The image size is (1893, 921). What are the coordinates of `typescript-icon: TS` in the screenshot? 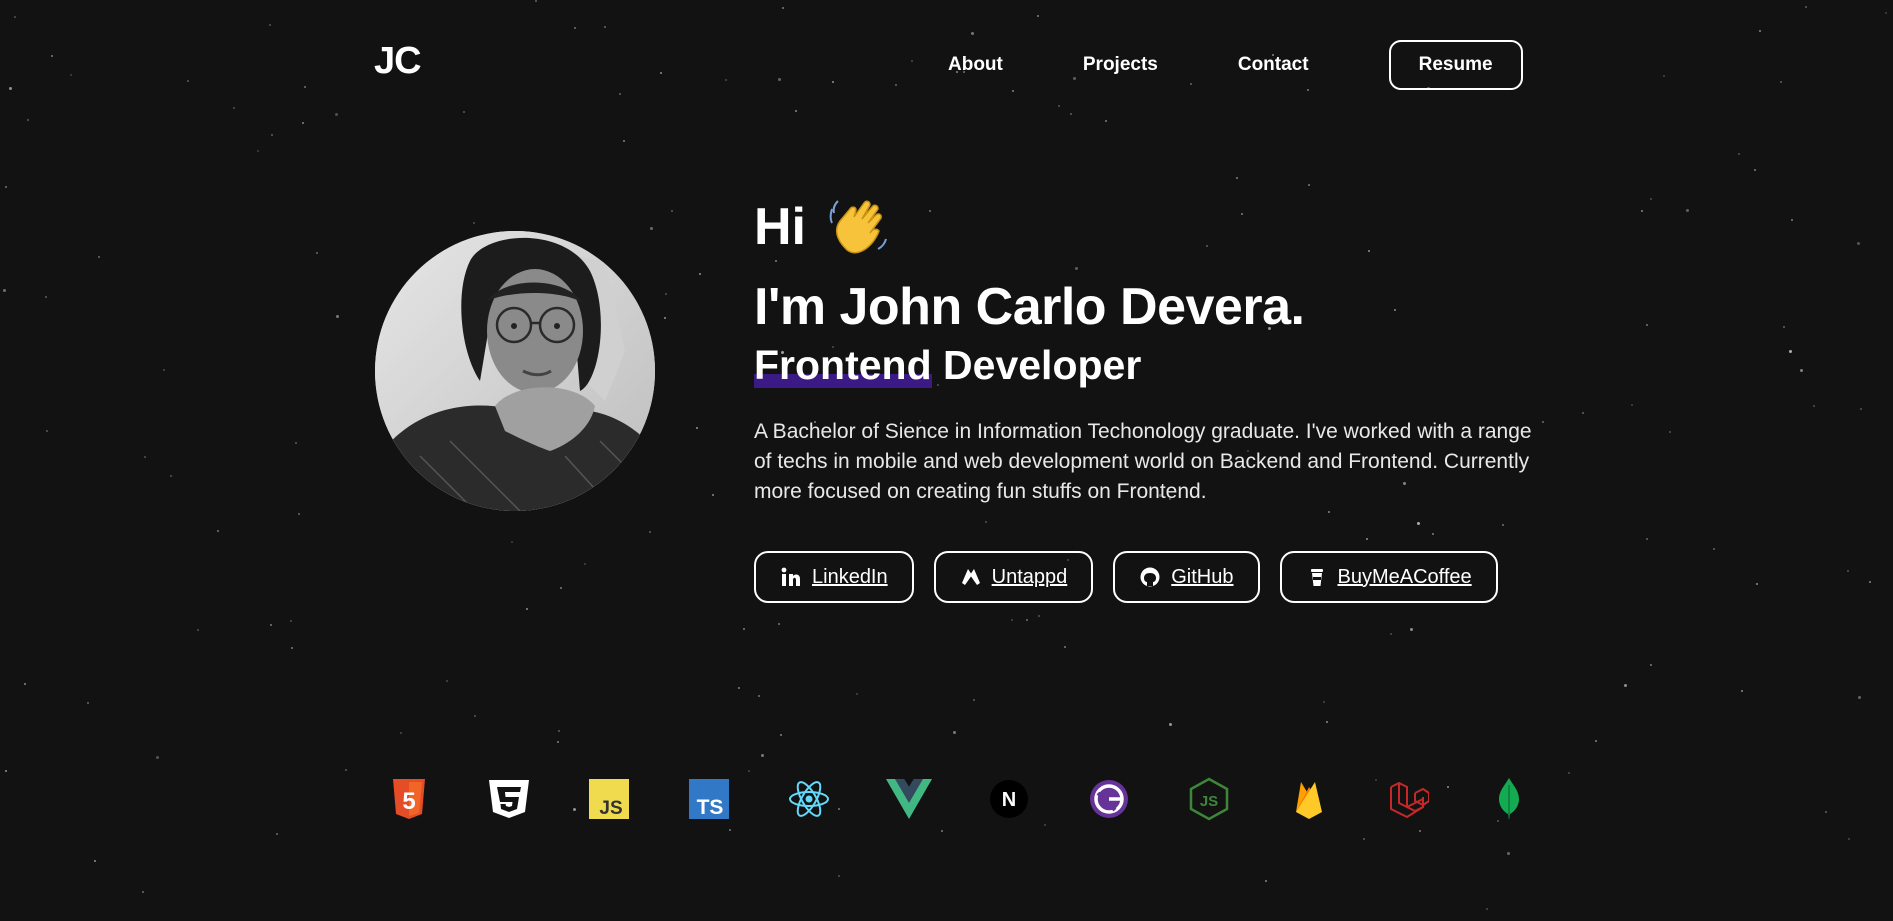 It's located at (709, 799).